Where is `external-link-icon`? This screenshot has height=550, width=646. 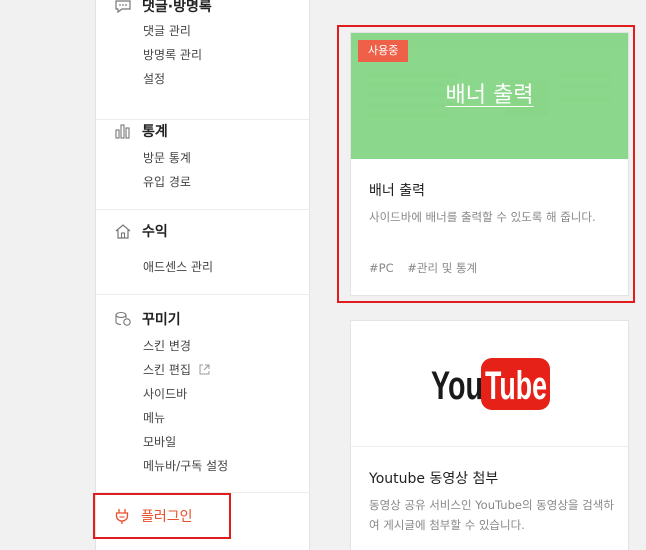 external-link-icon is located at coordinates (204, 369).